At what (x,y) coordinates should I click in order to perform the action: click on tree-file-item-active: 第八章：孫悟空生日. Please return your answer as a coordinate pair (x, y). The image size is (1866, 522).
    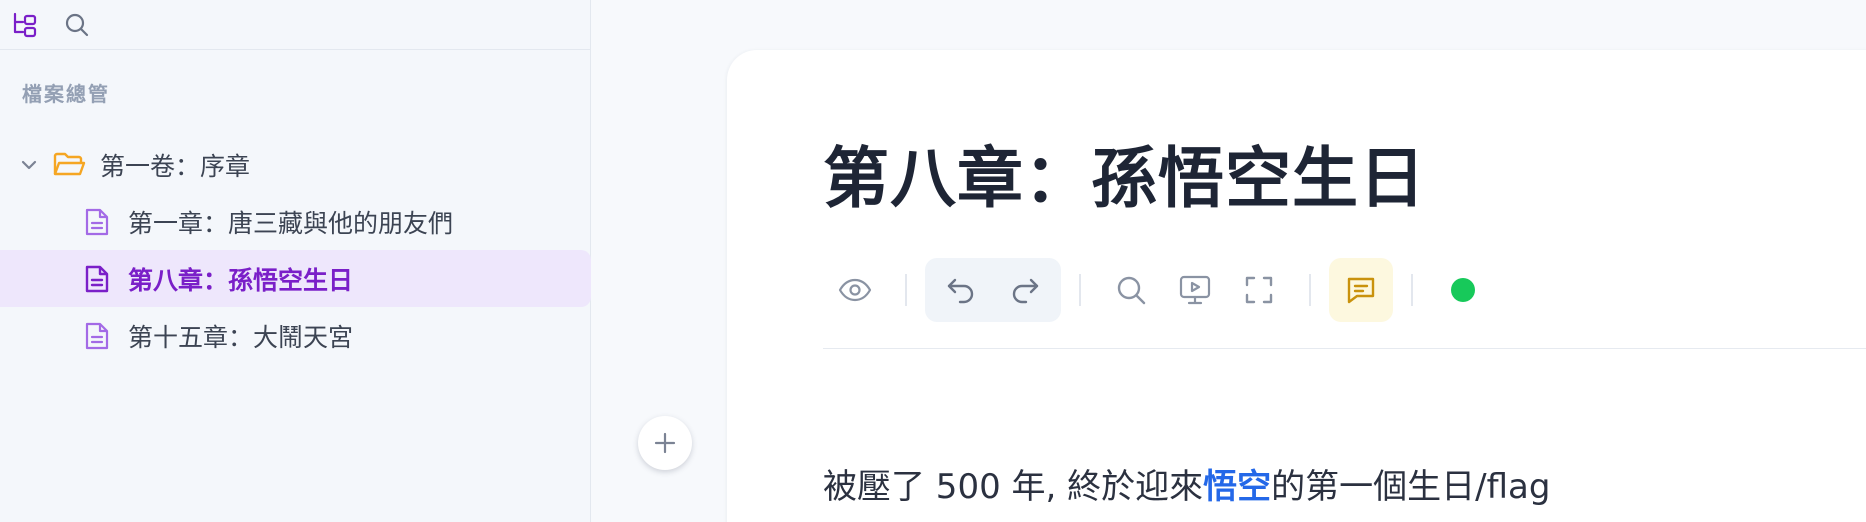
    Looking at the image, I should click on (295, 278).